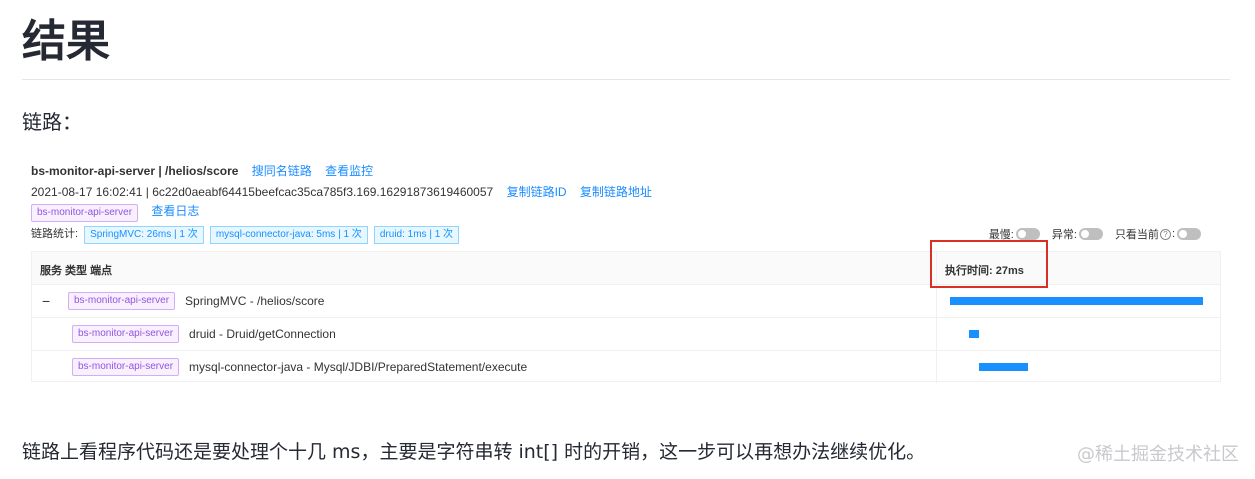 The width and height of the screenshot is (1255, 479). What do you see at coordinates (175, 211) in the screenshot?
I see `view-log-link: 查看日志` at bounding box center [175, 211].